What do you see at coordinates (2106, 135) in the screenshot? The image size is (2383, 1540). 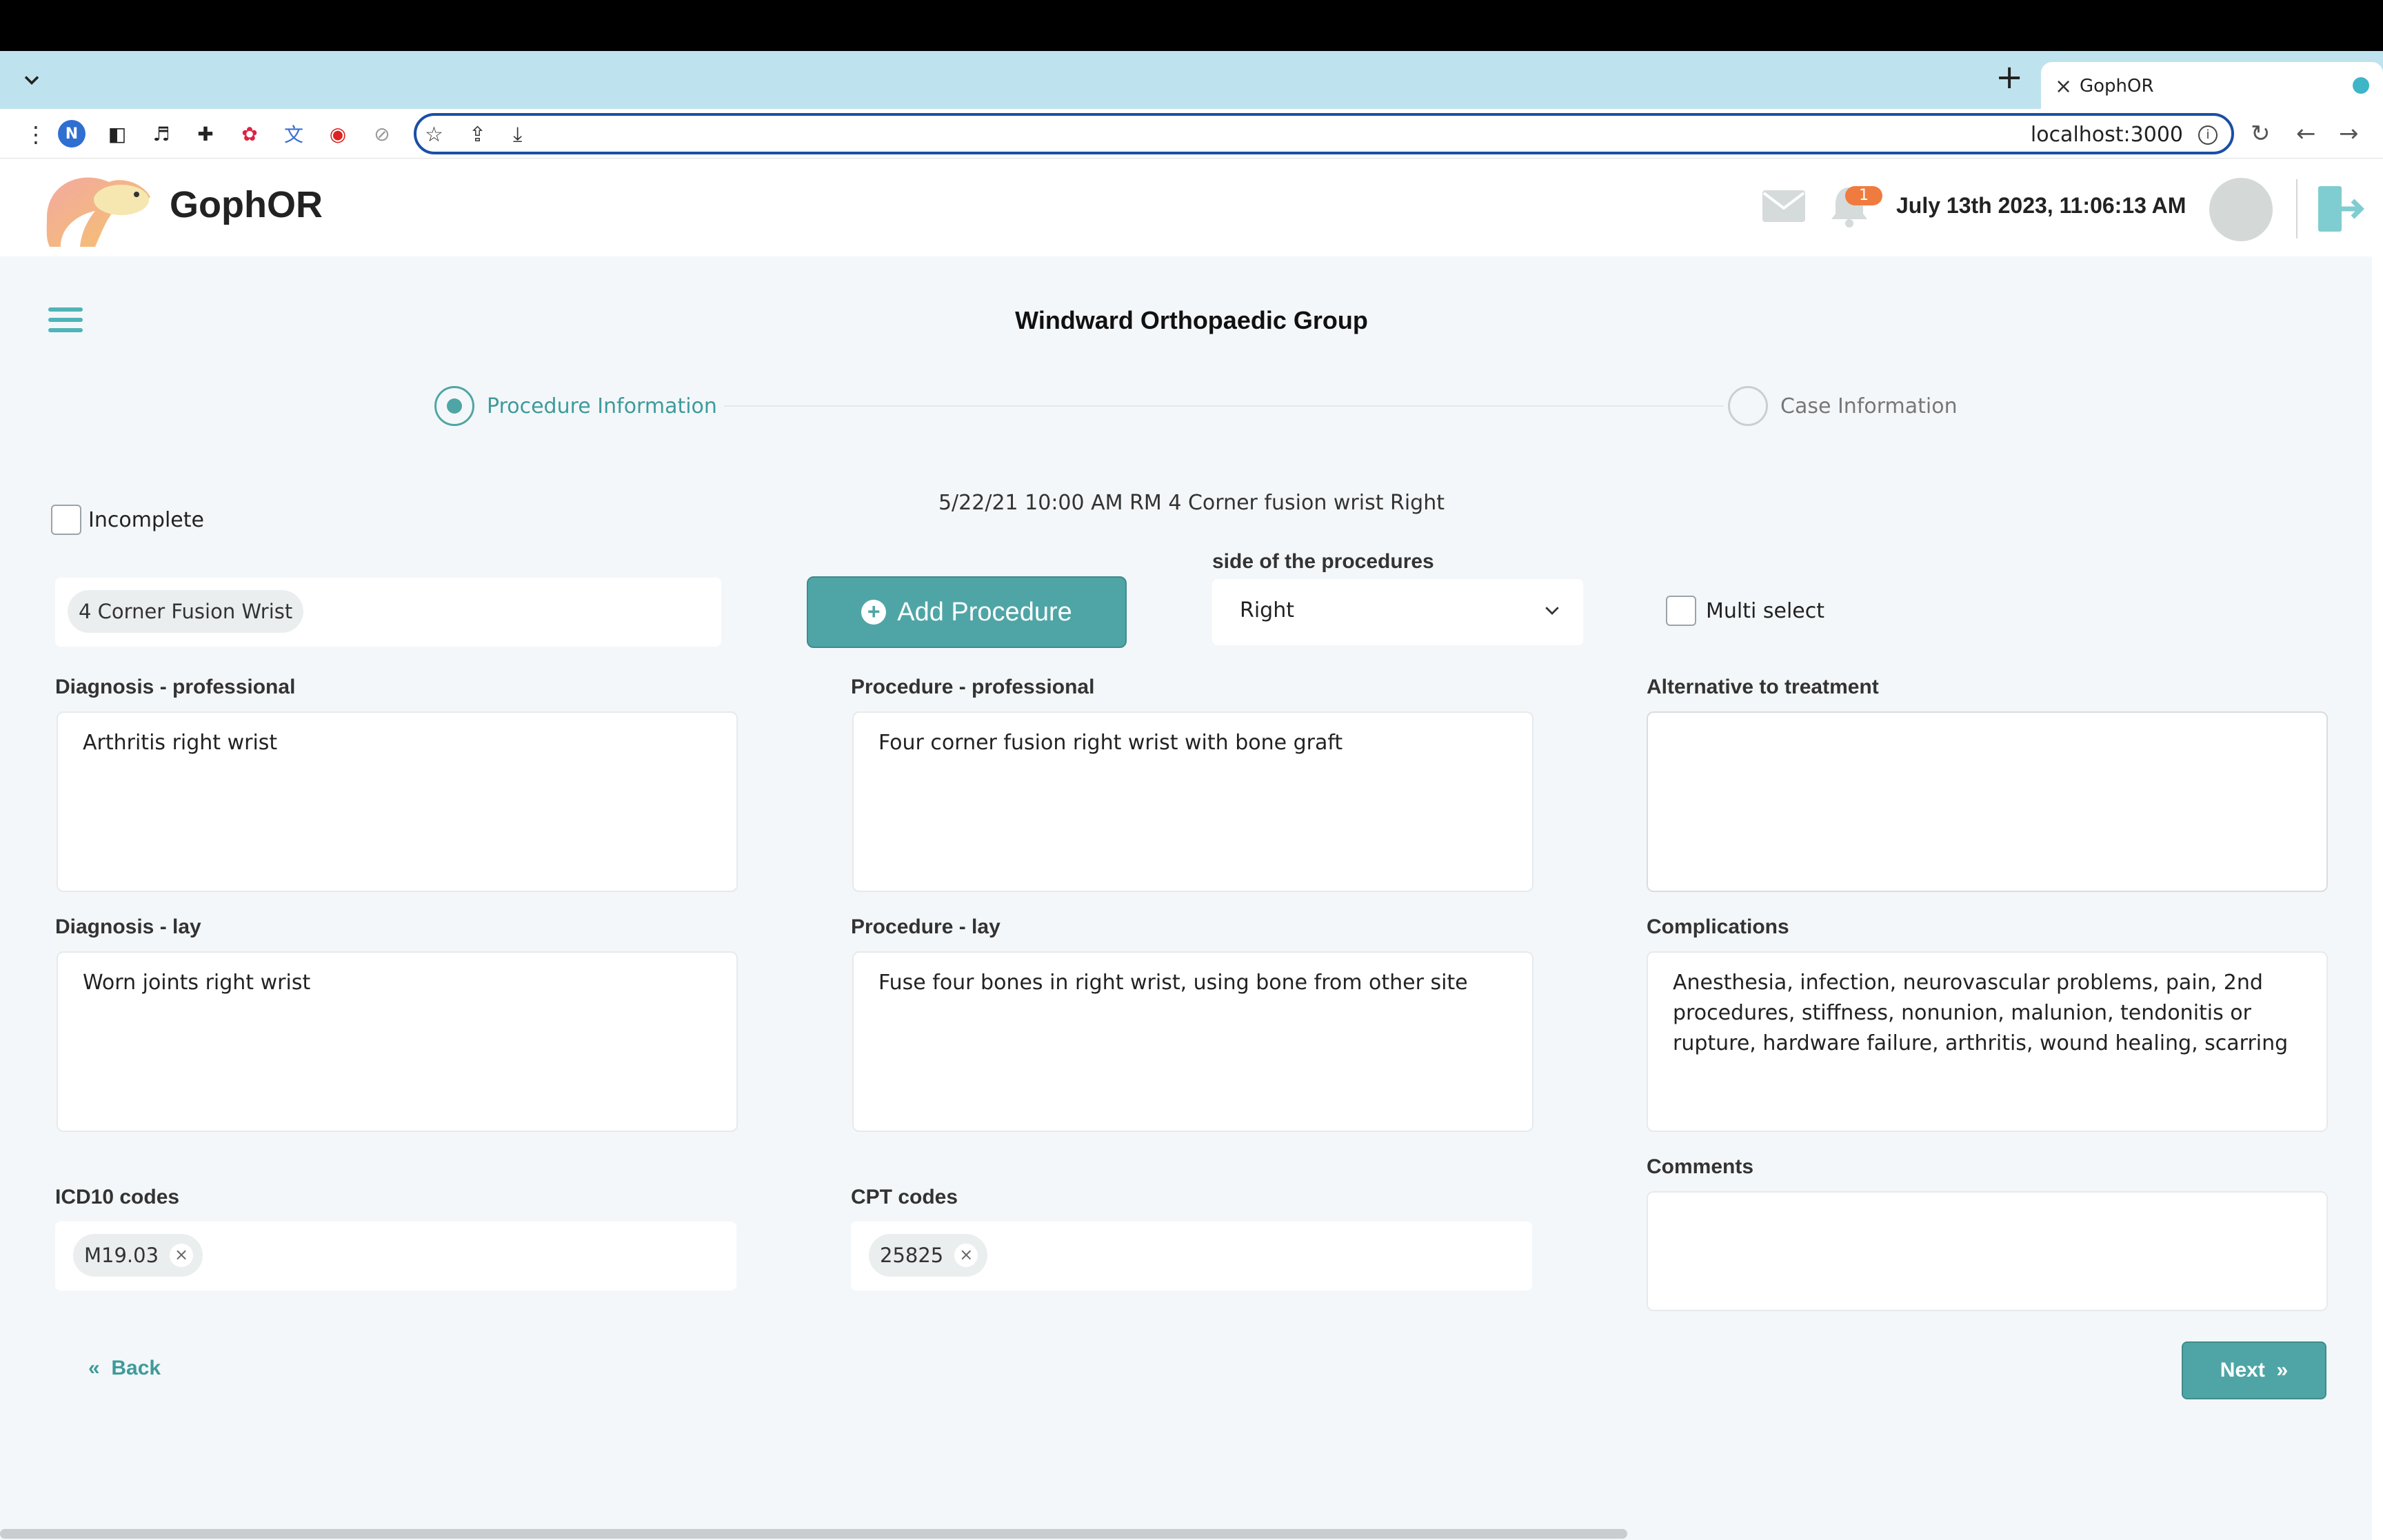 I see `url-text: localhost:3000` at bounding box center [2106, 135].